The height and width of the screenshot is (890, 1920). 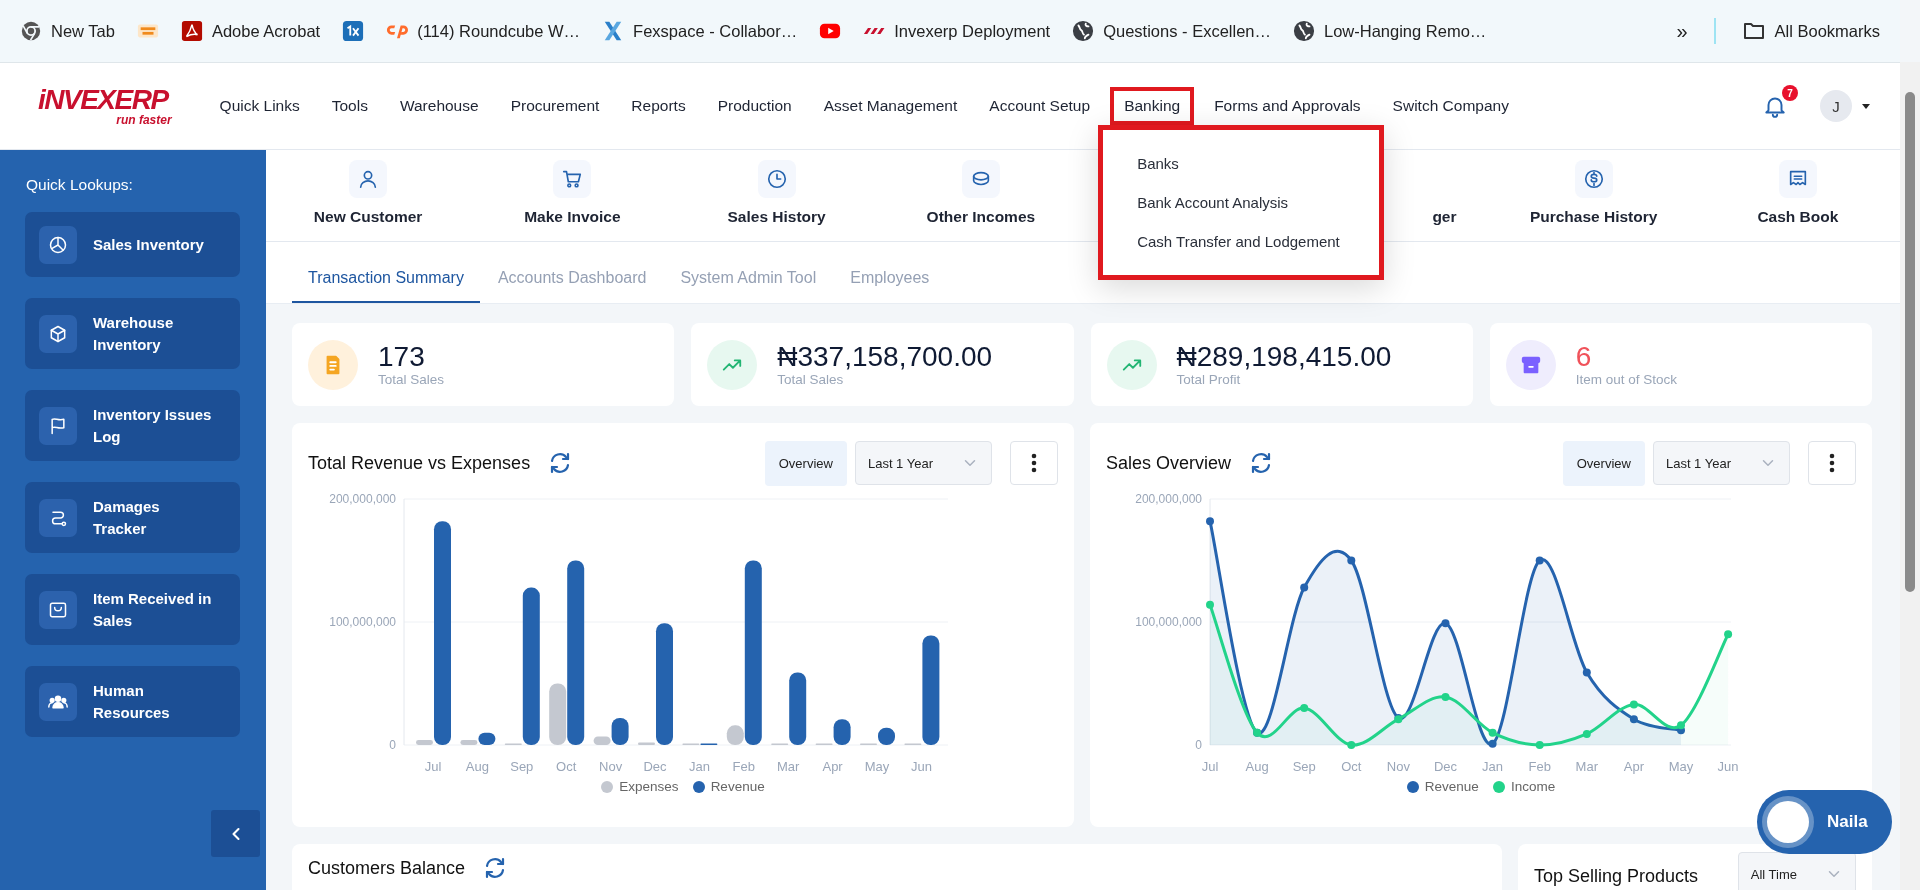 What do you see at coordinates (1584, 357) in the screenshot?
I see `stat-value: 6` at bounding box center [1584, 357].